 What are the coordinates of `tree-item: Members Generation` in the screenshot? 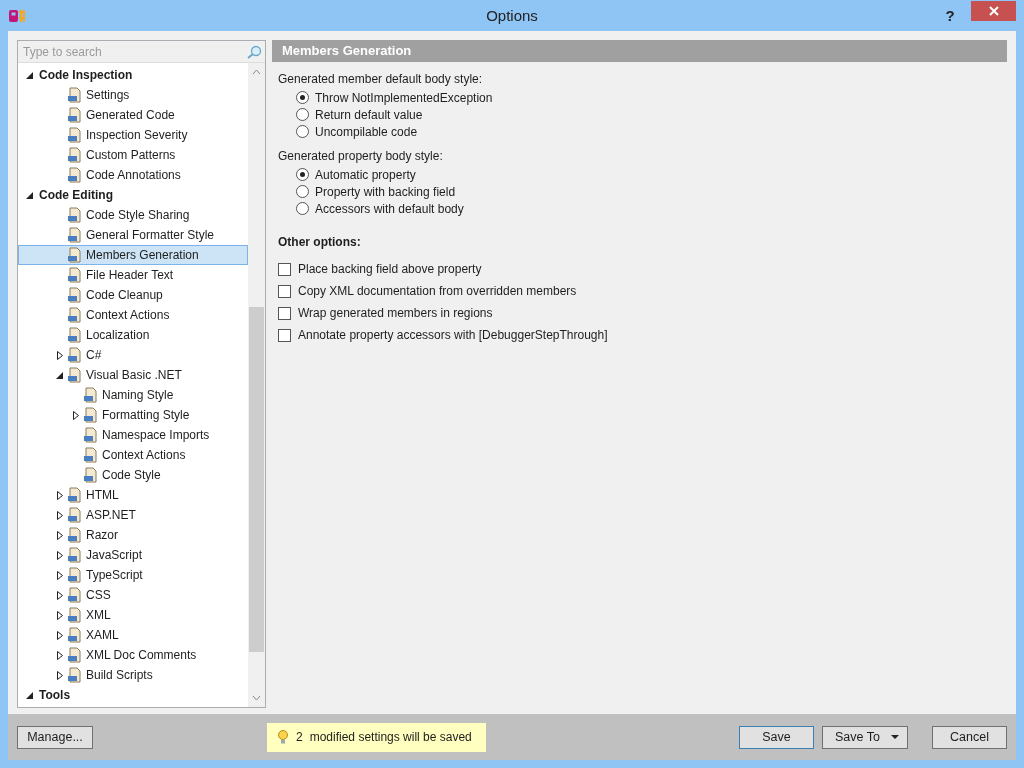 It's located at (133, 255).